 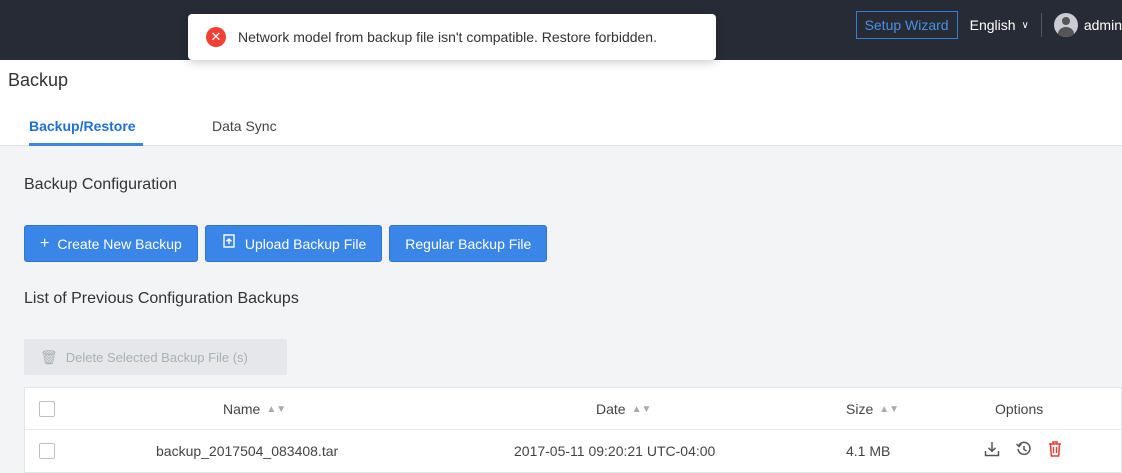 I want to click on chevron-down-icon: ∨, so click(x=1025, y=25).